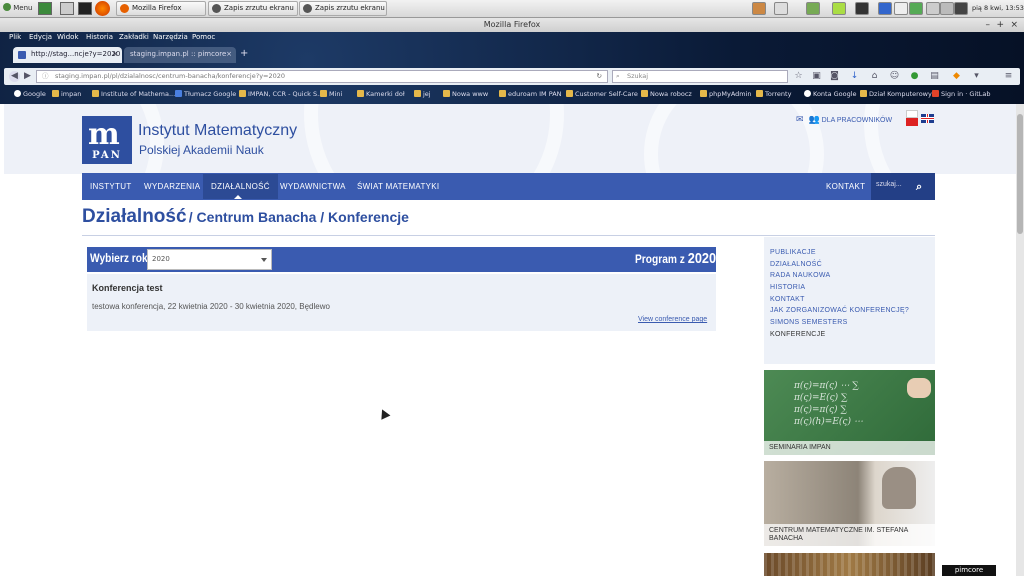 Image resolution: width=1024 pixels, height=576 pixels. Describe the element at coordinates (809, 322) in the screenshot. I see `sidebar-item-simons-semesters: SIMONS SEMESTERS` at that location.